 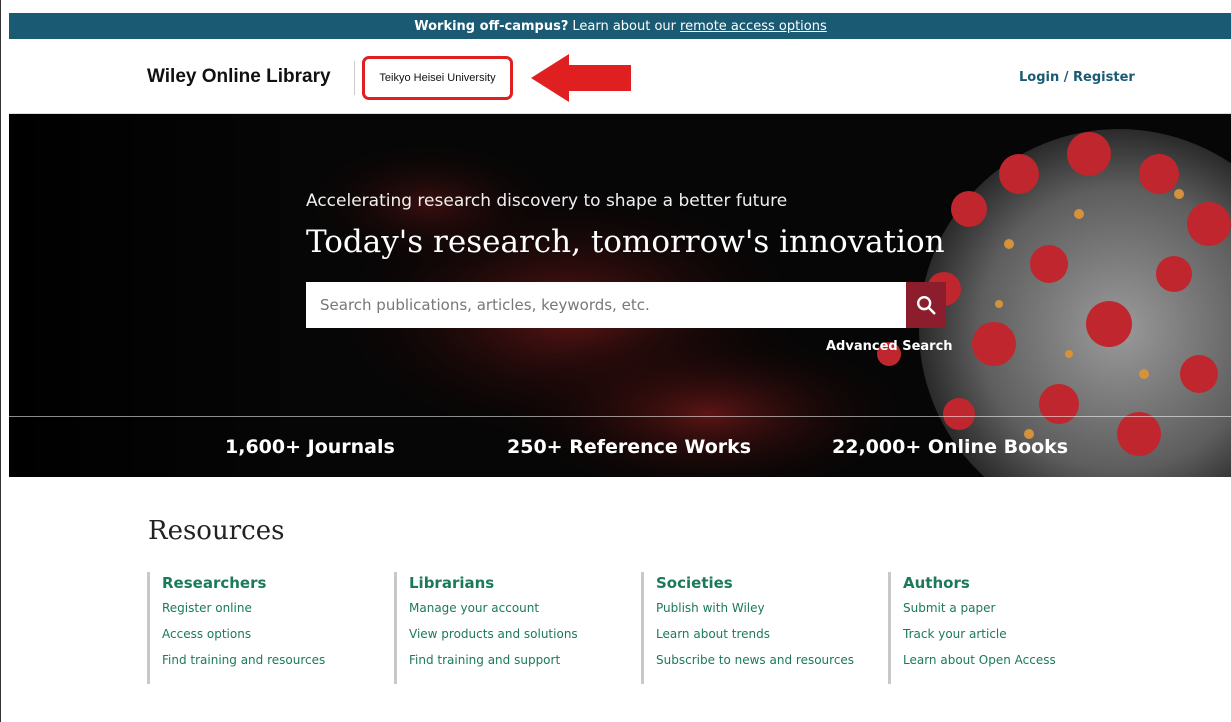 What do you see at coordinates (354, 78) in the screenshot?
I see `logo-divider` at bounding box center [354, 78].